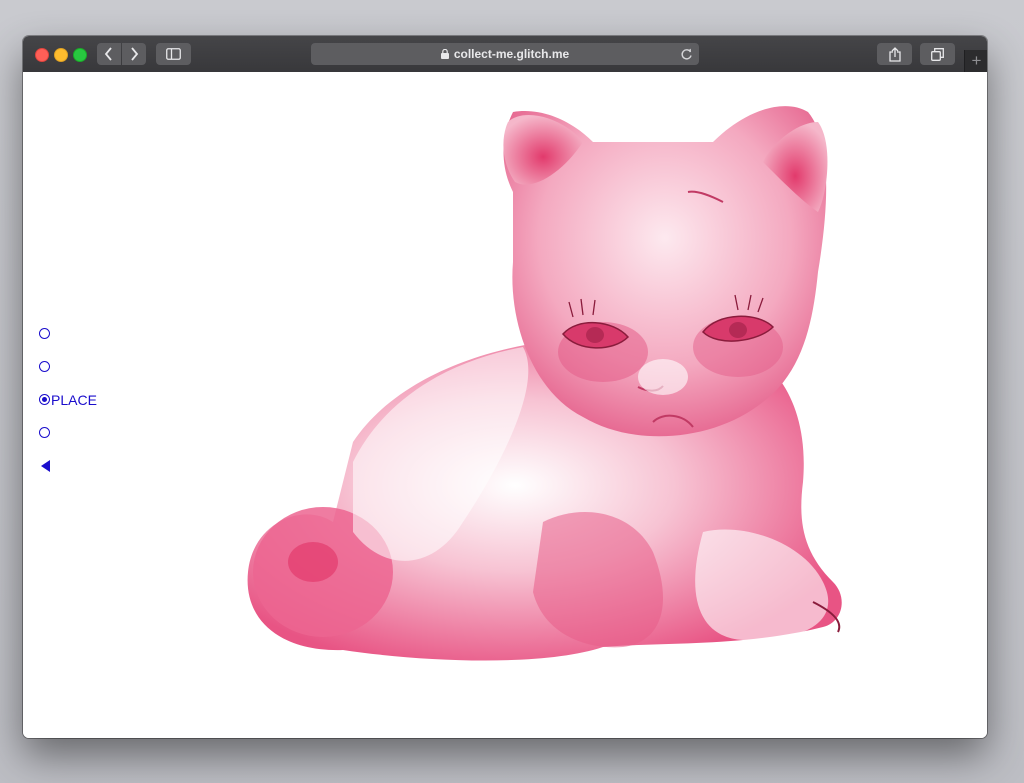 The height and width of the screenshot is (783, 1024). I want to click on reload-icon, so click(686, 55).